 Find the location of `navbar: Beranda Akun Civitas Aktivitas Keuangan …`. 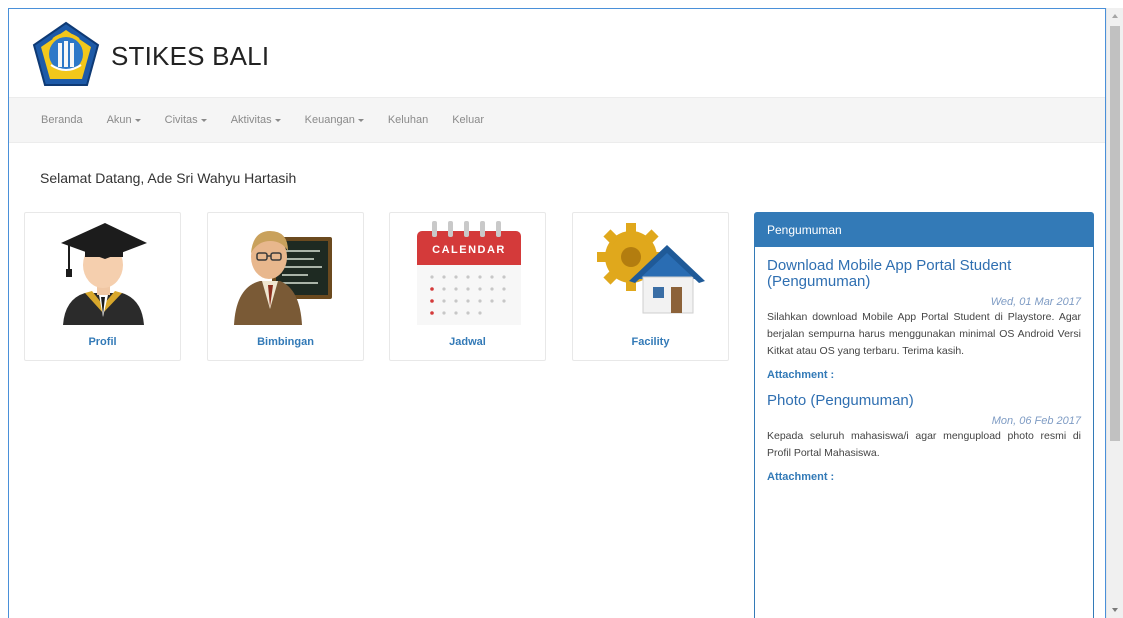

navbar: Beranda Akun Civitas Aktivitas Keuangan … is located at coordinates (557, 120).